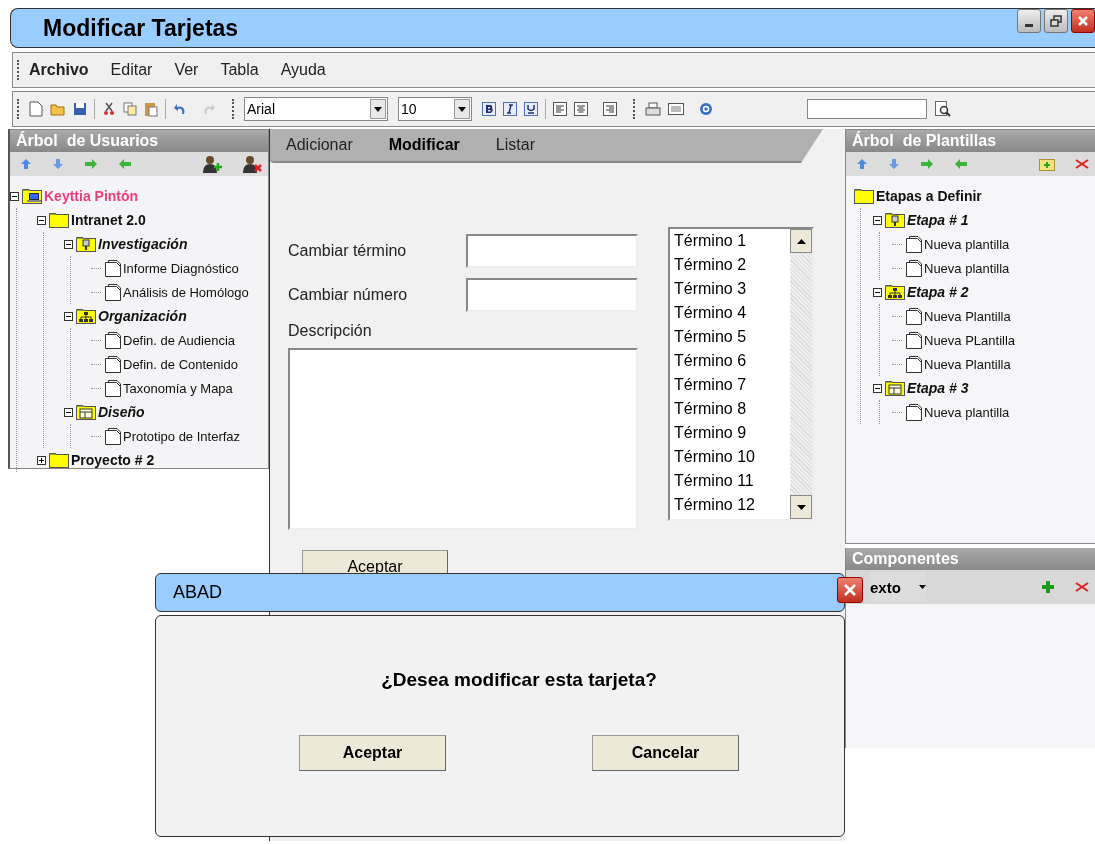 This screenshot has height=844, width=1095. I want to click on up-triangle-icon, so click(801, 241).